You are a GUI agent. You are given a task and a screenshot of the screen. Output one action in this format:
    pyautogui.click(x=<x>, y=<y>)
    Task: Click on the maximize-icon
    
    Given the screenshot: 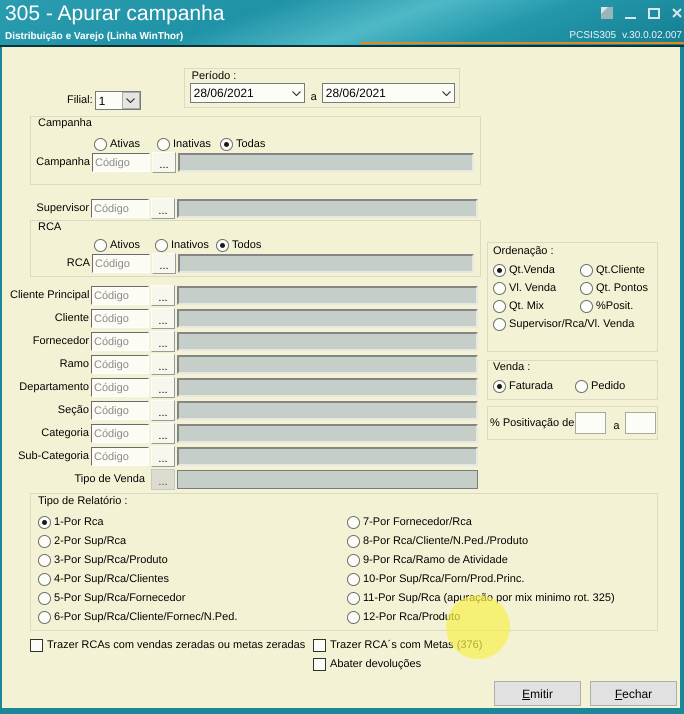 What is the action you would take?
    pyautogui.click(x=654, y=13)
    